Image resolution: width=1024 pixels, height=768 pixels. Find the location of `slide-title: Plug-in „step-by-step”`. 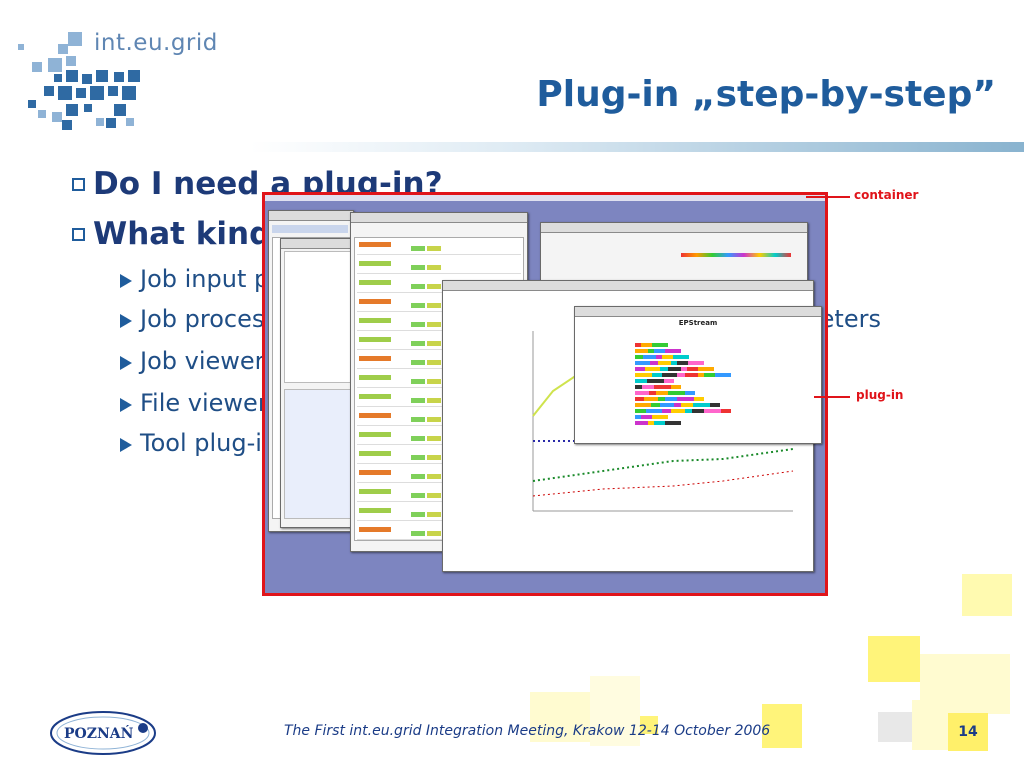

slide-title: Plug-in „step-by-step” is located at coordinates (766, 94).